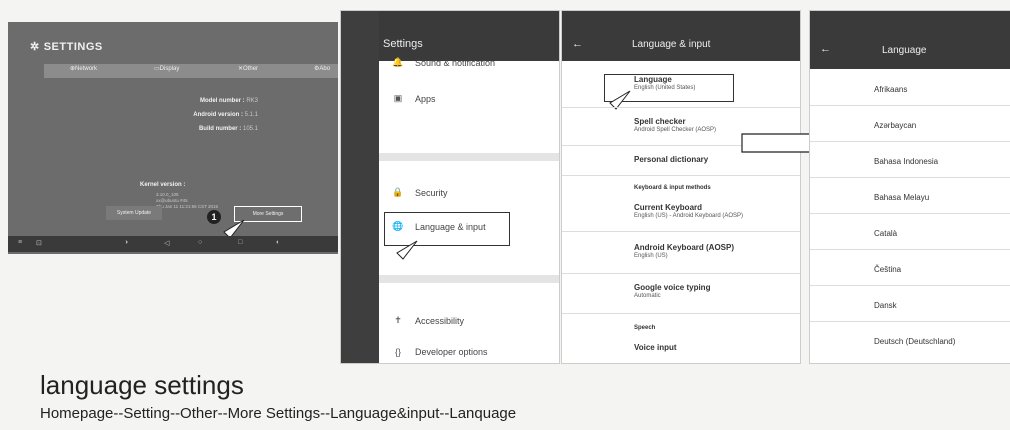 The height and width of the screenshot is (430, 1010). I want to click on android-version: Android version : 5.1.1, so click(225, 115).